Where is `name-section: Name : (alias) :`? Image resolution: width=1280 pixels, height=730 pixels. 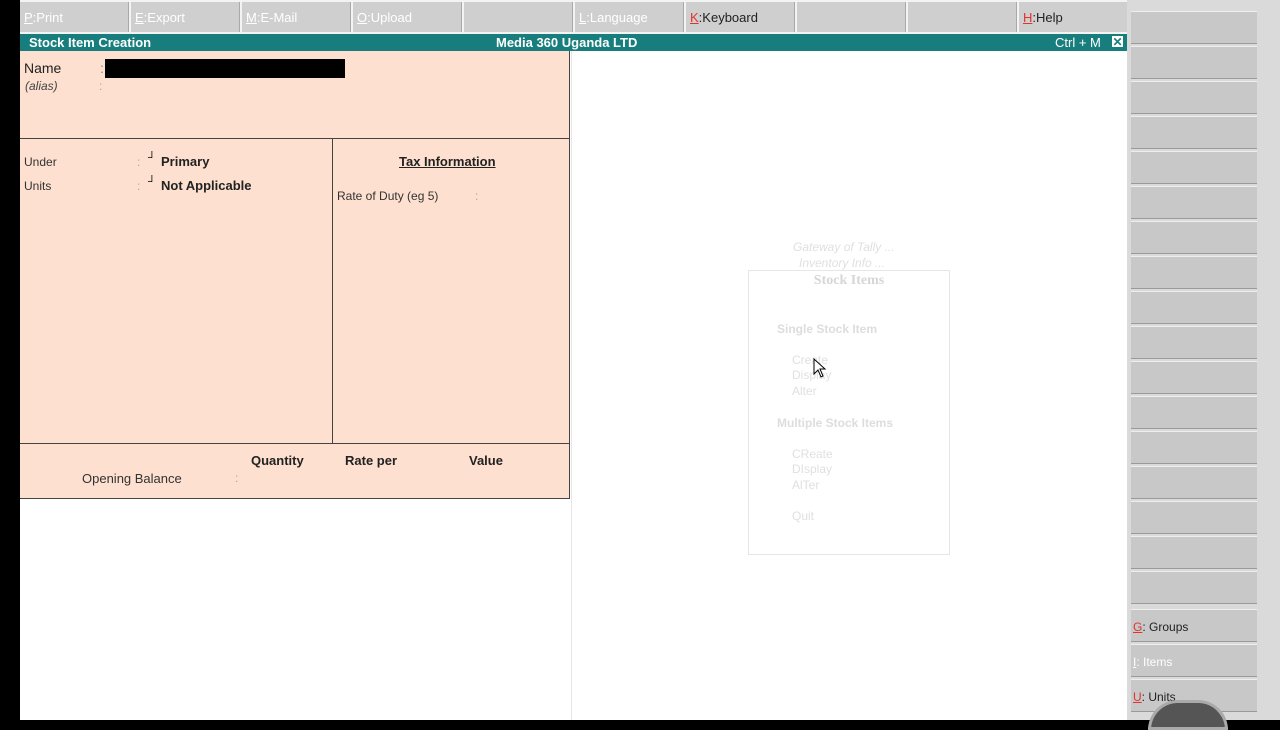
name-section: Name : (alias) : is located at coordinates (295, 95).